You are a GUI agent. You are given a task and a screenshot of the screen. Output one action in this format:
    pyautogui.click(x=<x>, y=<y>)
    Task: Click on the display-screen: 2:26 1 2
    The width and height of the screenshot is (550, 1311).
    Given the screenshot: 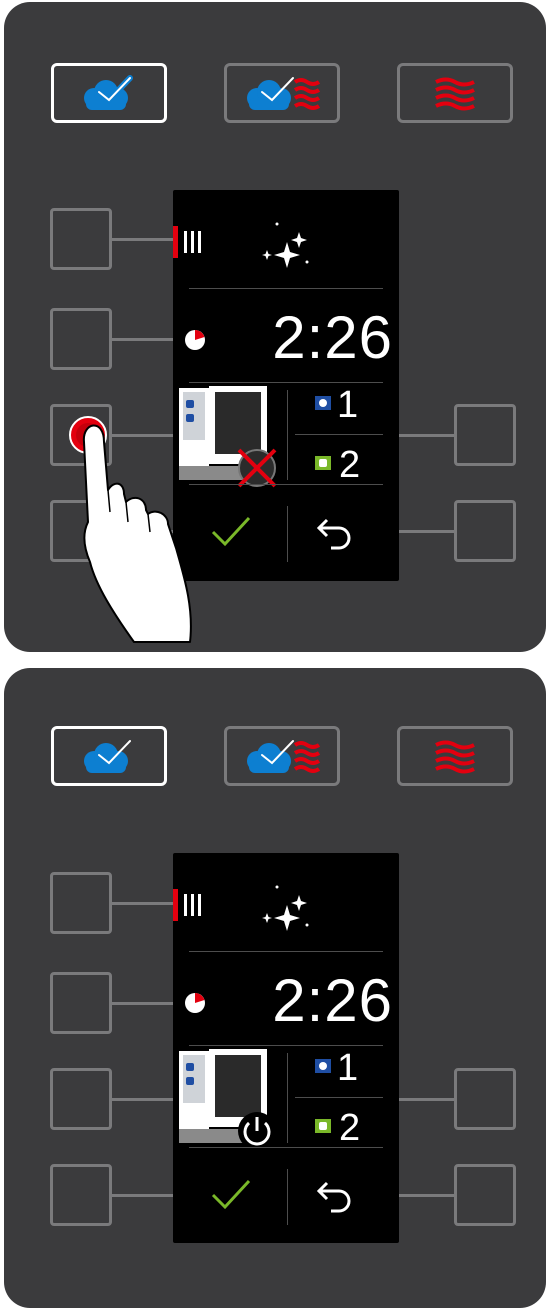 What is the action you would take?
    pyautogui.click(x=286, y=1048)
    